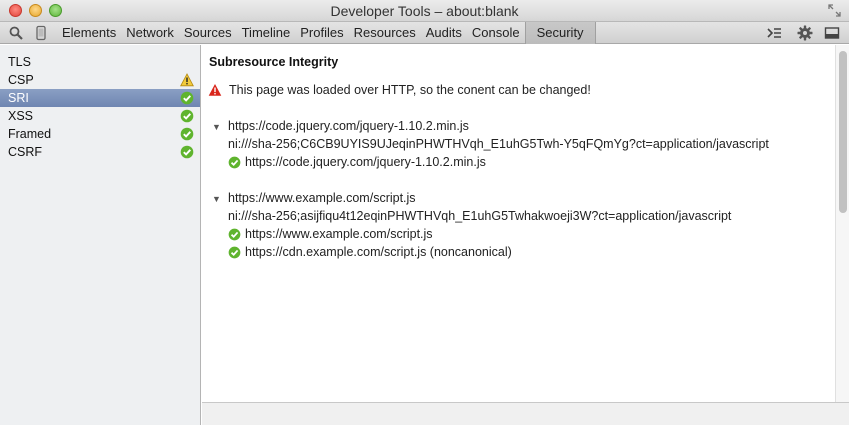  I want to click on title-bar: Developer Tools – about:blank, so click(424, 11).